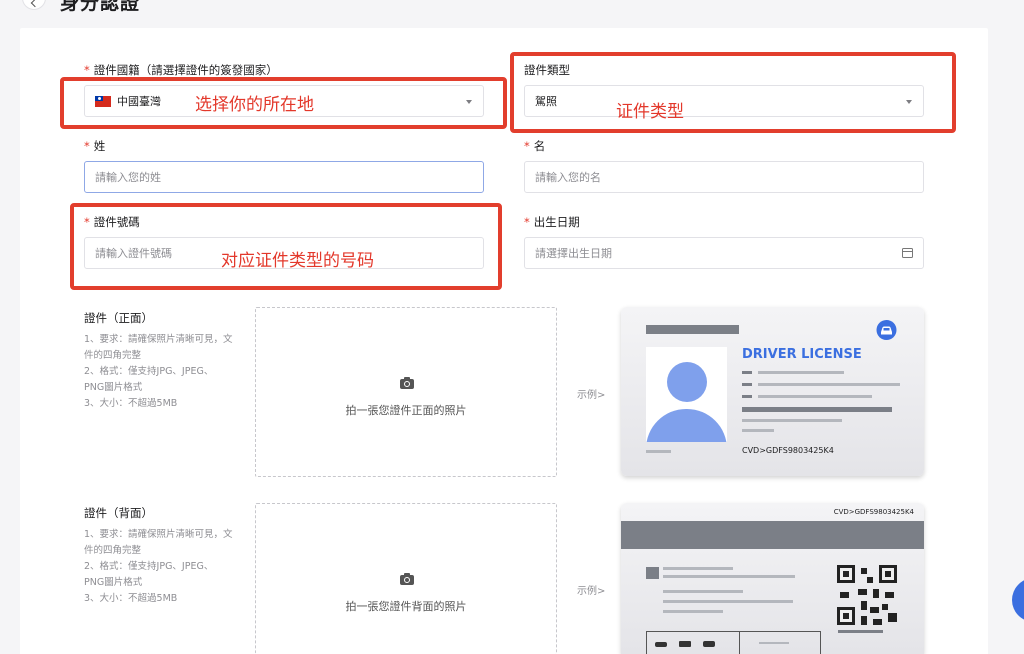  What do you see at coordinates (552, 222) in the screenshot?
I see `birthdate-label: * 出生日期` at bounding box center [552, 222].